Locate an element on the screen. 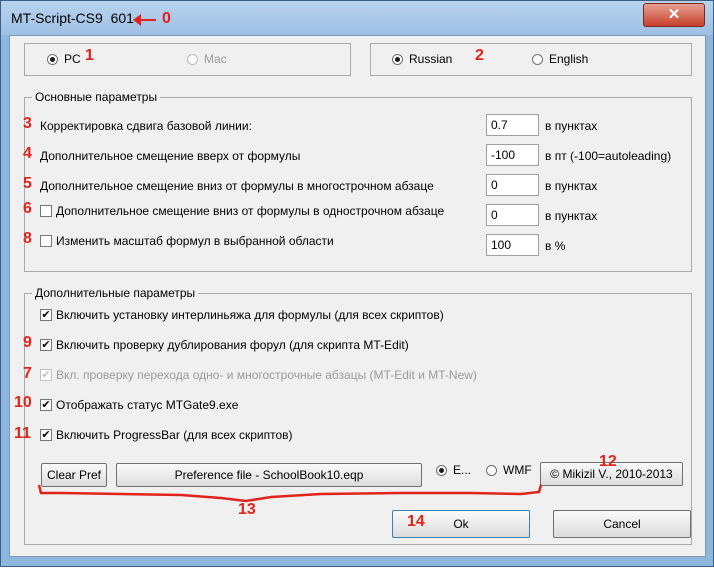  bracket-annotation is located at coordinates (290, 493).